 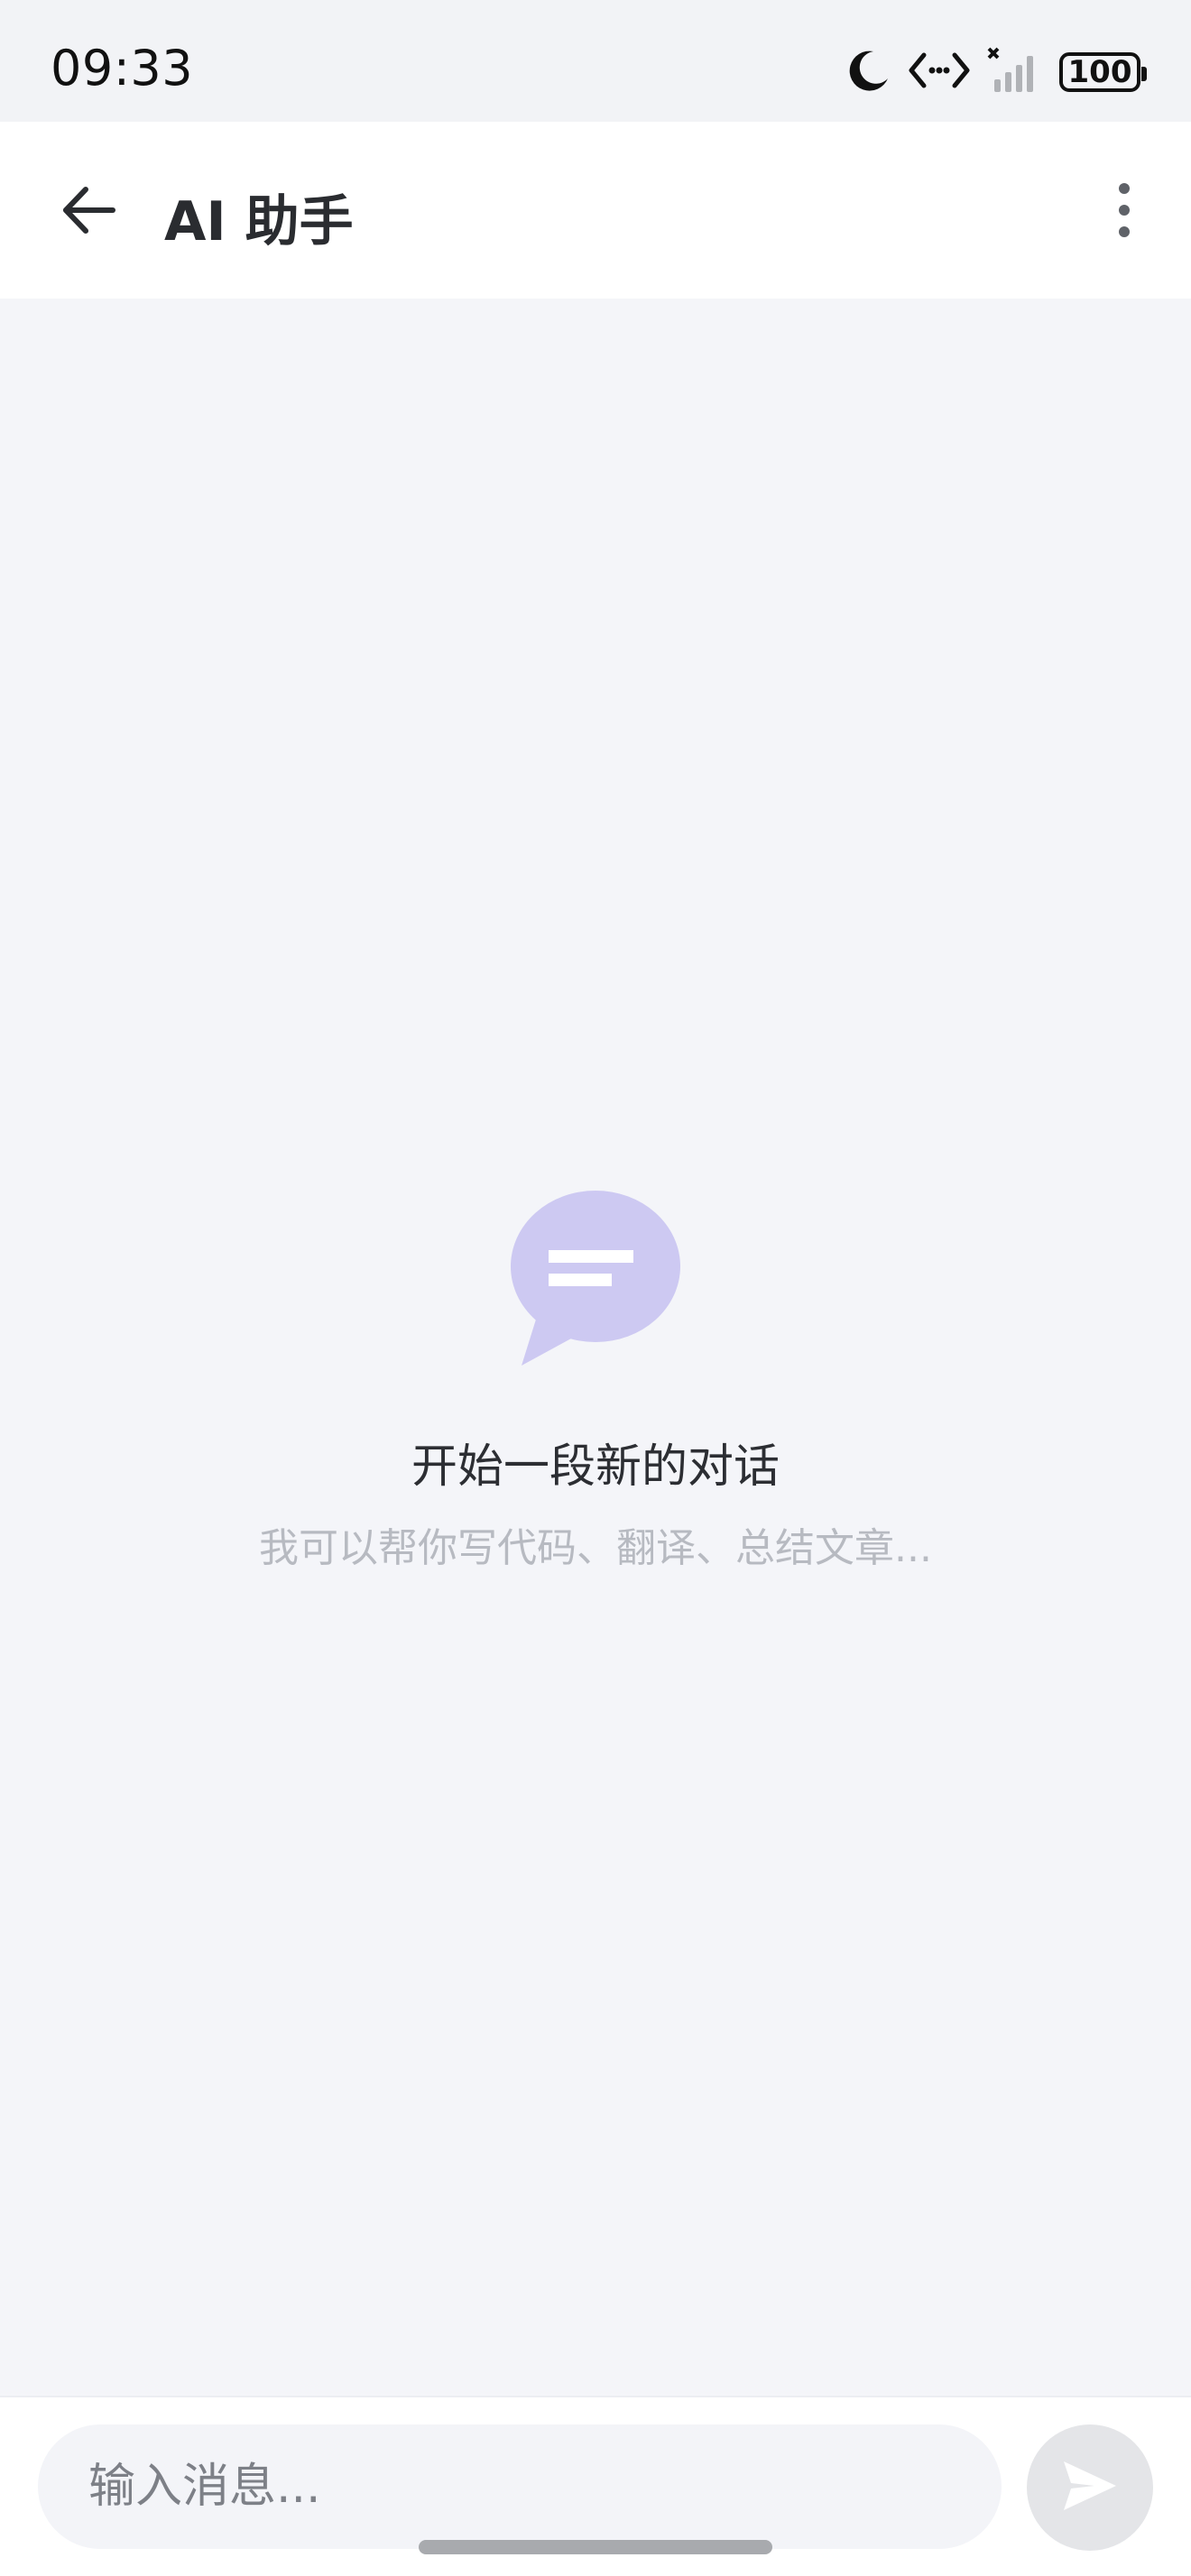 What do you see at coordinates (259, 221) in the screenshot?
I see `page-title: AI 助手` at bounding box center [259, 221].